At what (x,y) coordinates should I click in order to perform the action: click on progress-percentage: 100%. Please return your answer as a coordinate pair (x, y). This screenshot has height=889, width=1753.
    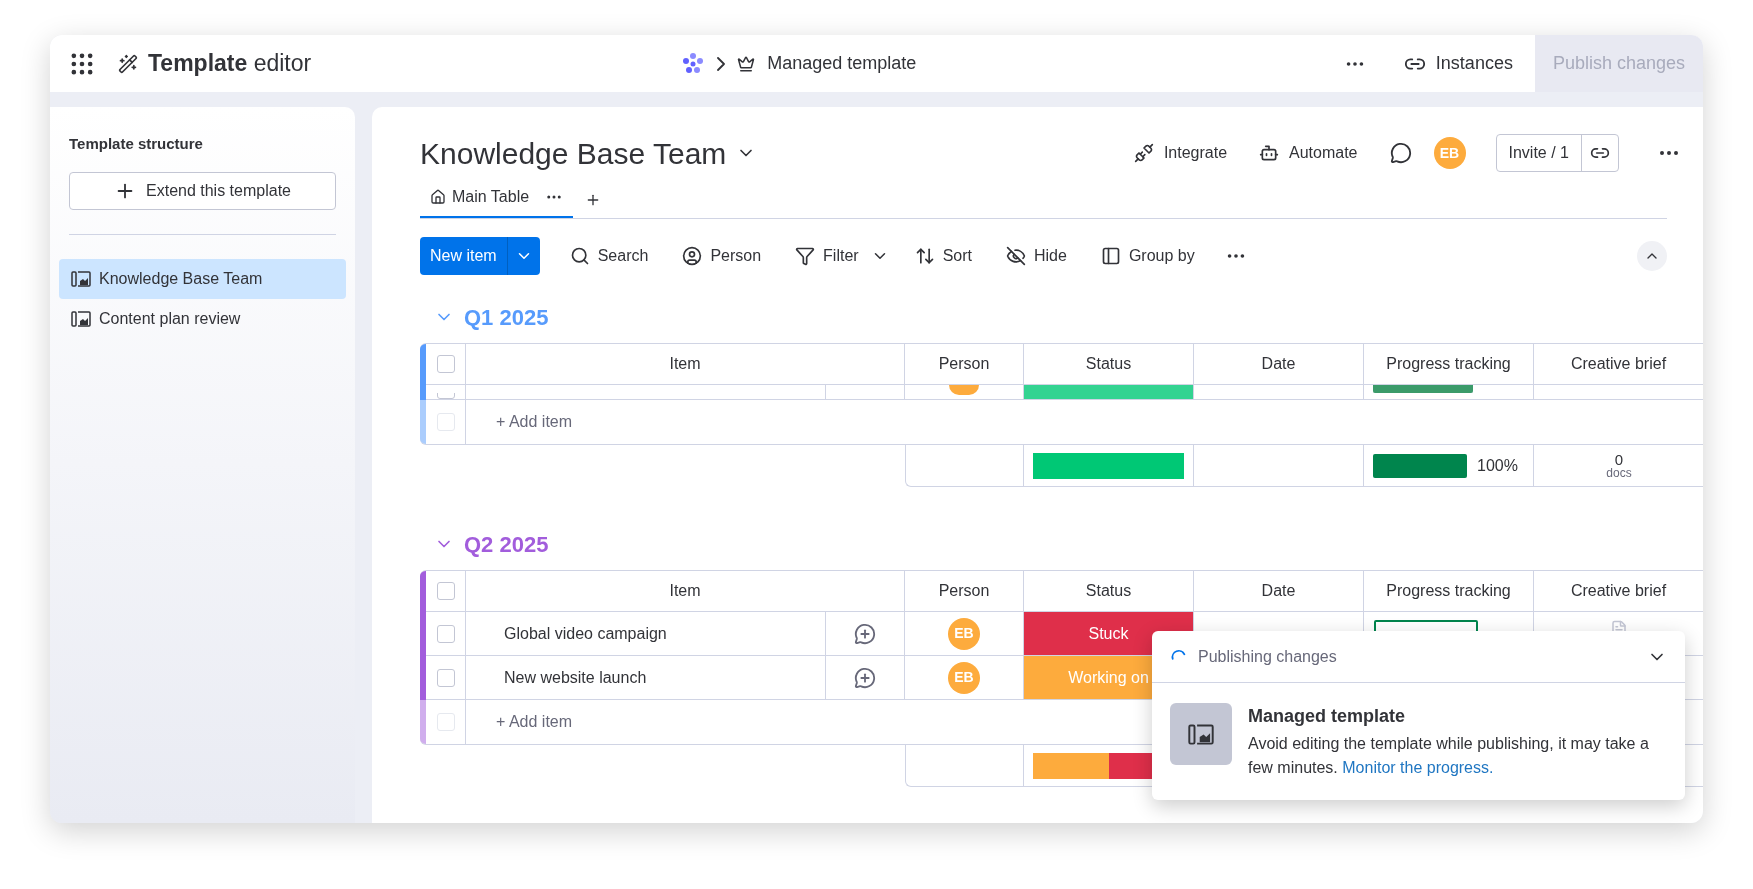
    Looking at the image, I should click on (1497, 465).